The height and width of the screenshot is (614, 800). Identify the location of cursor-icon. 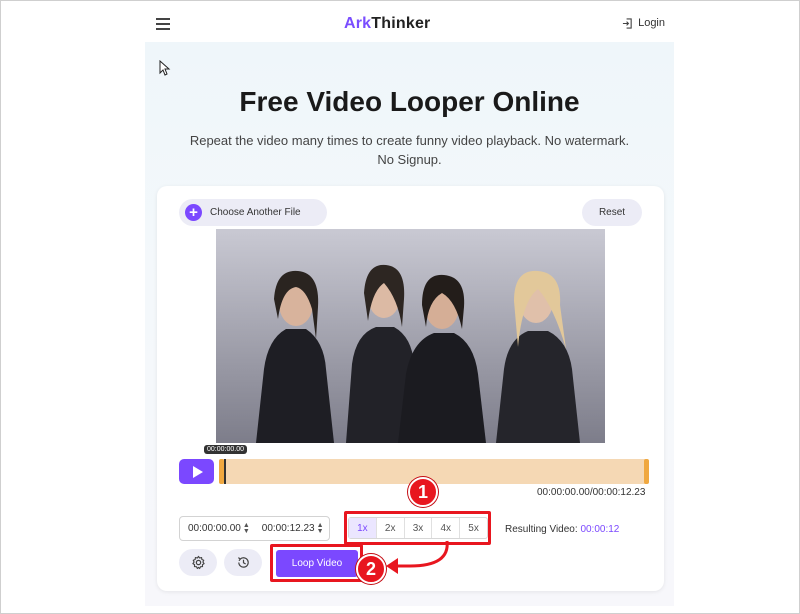
(165, 68).